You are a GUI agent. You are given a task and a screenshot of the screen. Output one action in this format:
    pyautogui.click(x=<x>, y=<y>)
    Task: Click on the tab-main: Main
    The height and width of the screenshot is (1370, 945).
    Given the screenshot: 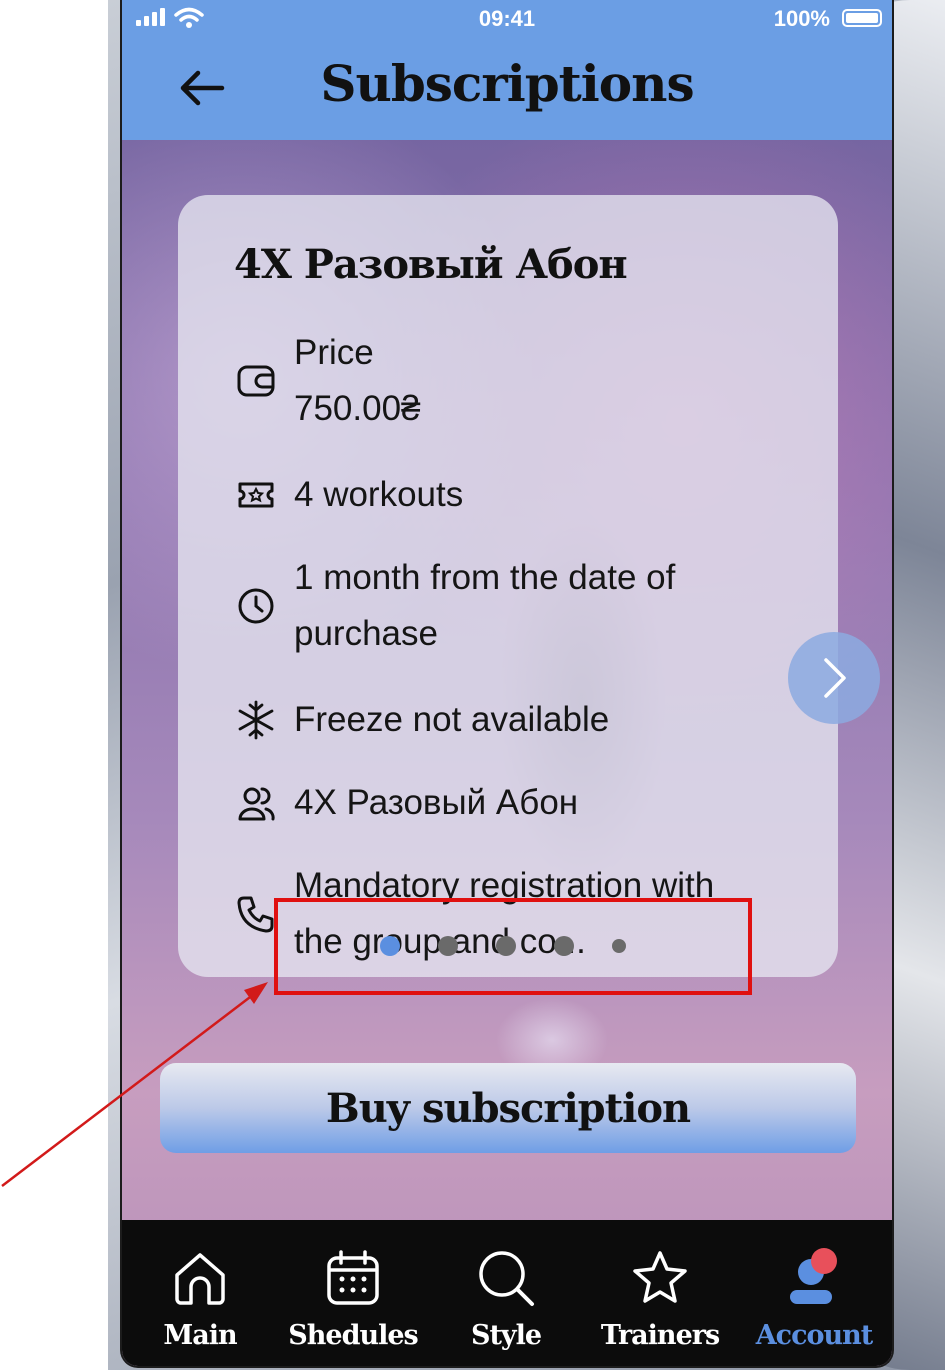 What is the action you would take?
    pyautogui.click(x=200, y=1298)
    